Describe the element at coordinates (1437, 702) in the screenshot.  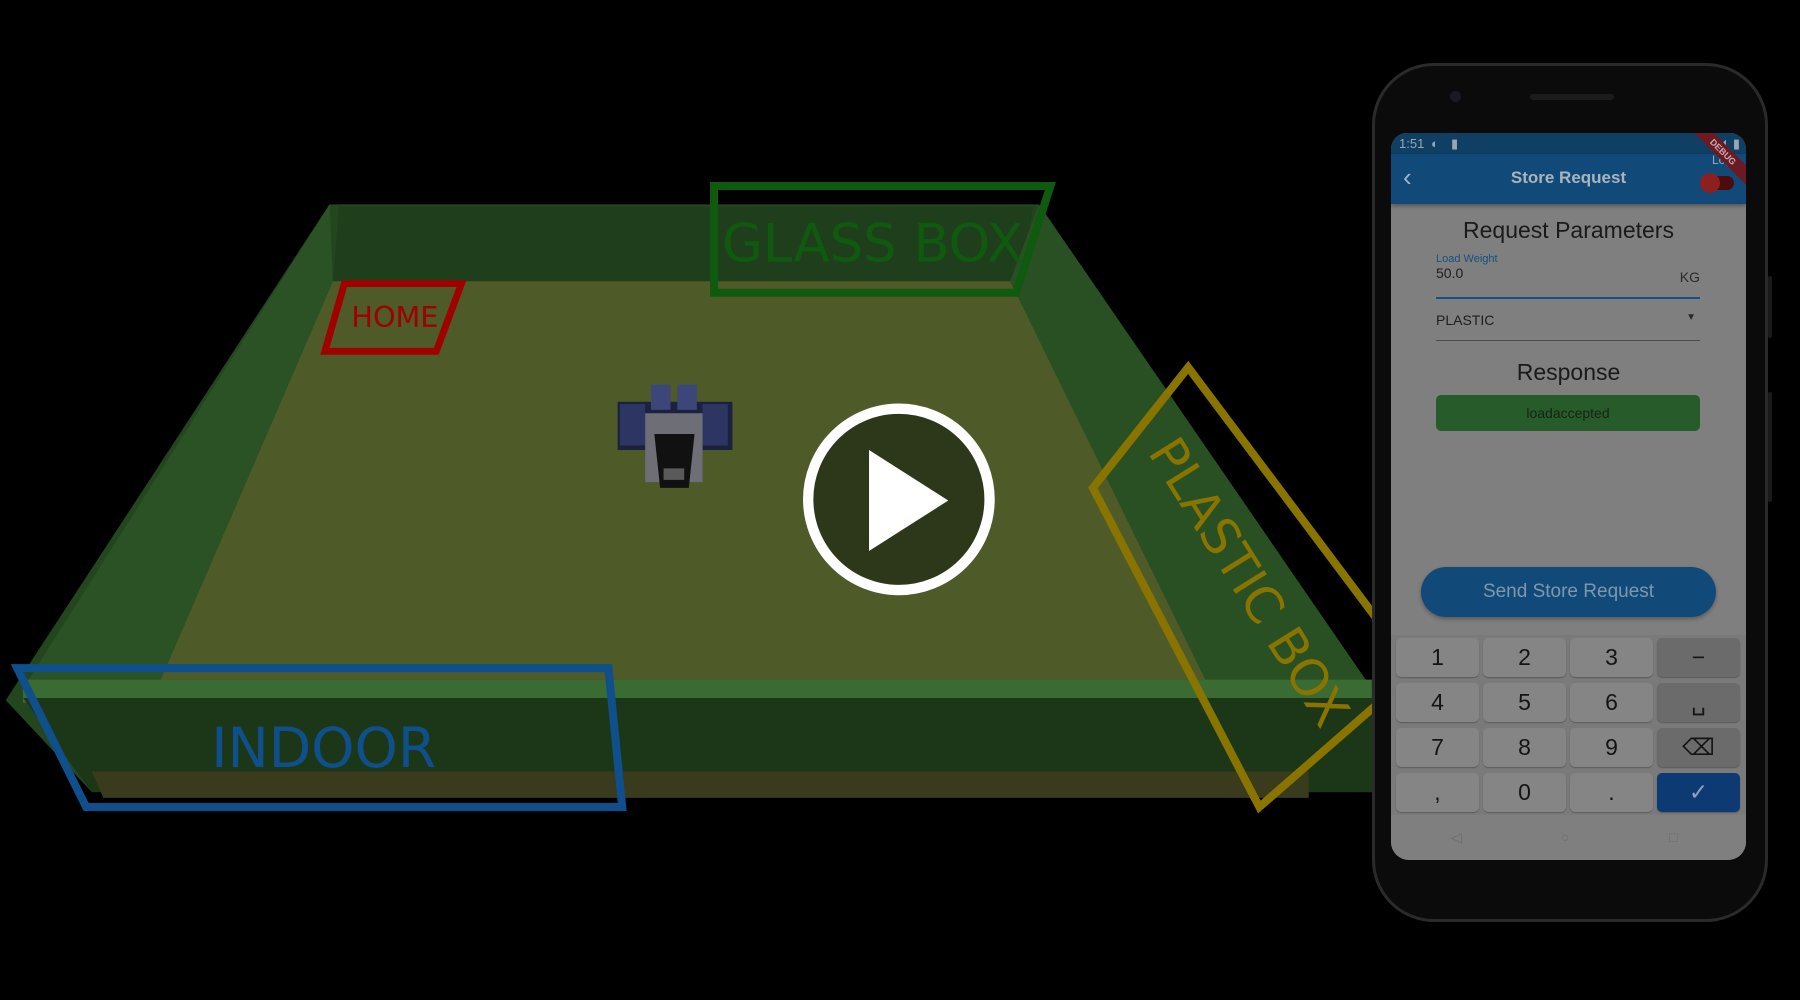
I see `key-4: 4` at that location.